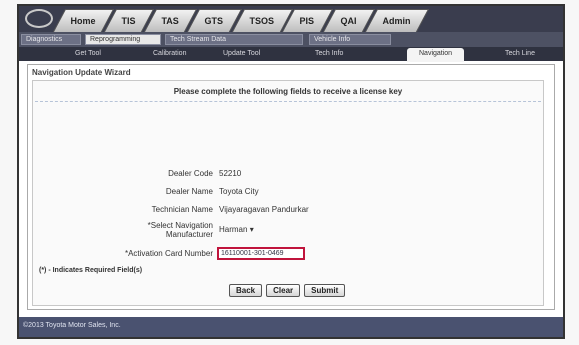 Image resolution: width=579 pixels, height=345 pixels. Describe the element at coordinates (261, 253) in the screenshot. I see `activation-card-input: 16110001-301-0469` at that location.